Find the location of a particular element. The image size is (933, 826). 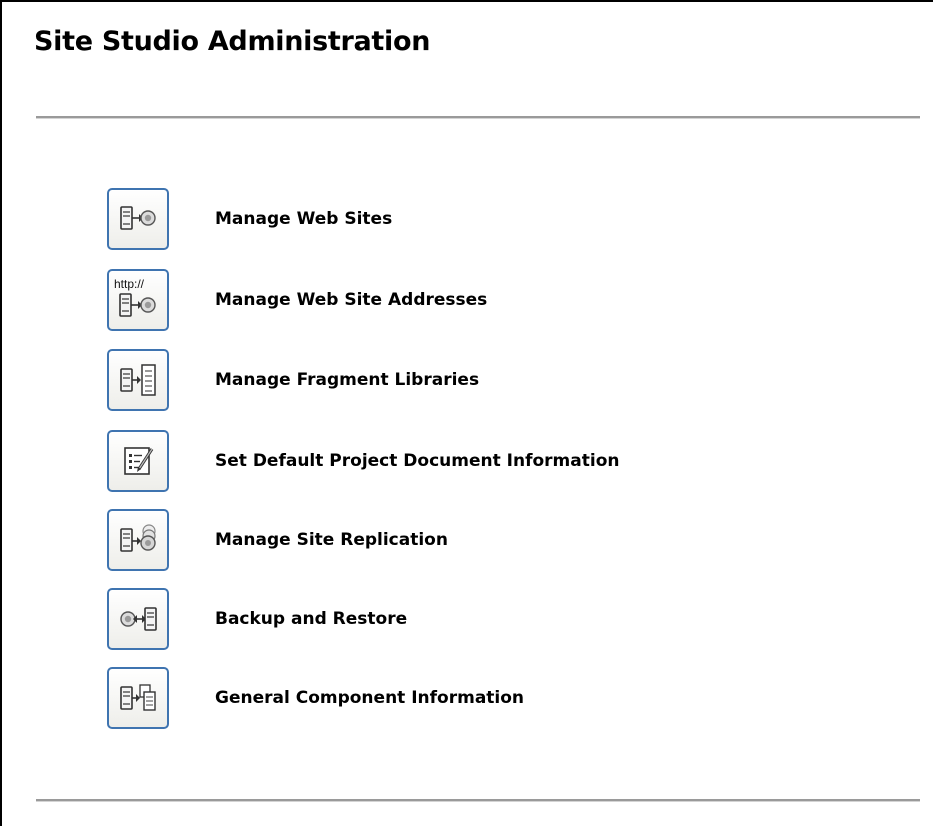

menu-item-label: Backup and Restore is located at coordinates (311, 619).